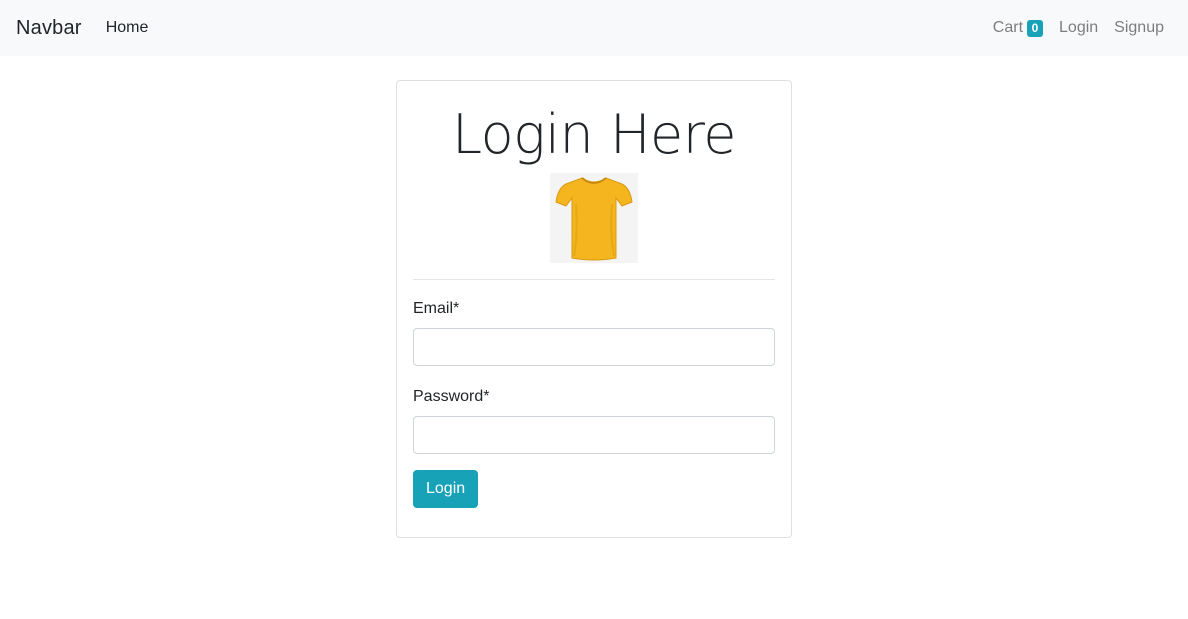 The height and width of the screenshot is (619, 1188). Describe the element at coordinates (127, 28) in the screenshot. I see `nav-home-link: Home` at that location.